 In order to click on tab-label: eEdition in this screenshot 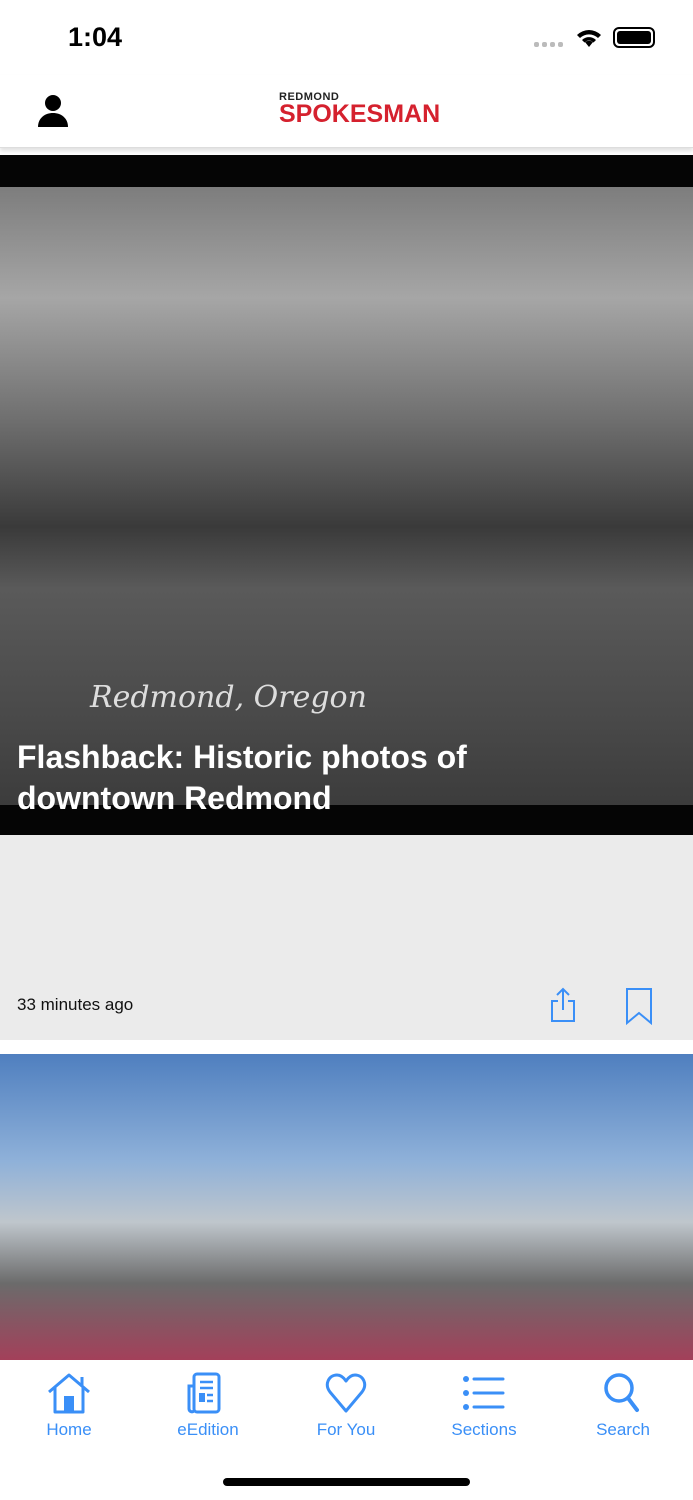, I will do `click(208, 1429)`.